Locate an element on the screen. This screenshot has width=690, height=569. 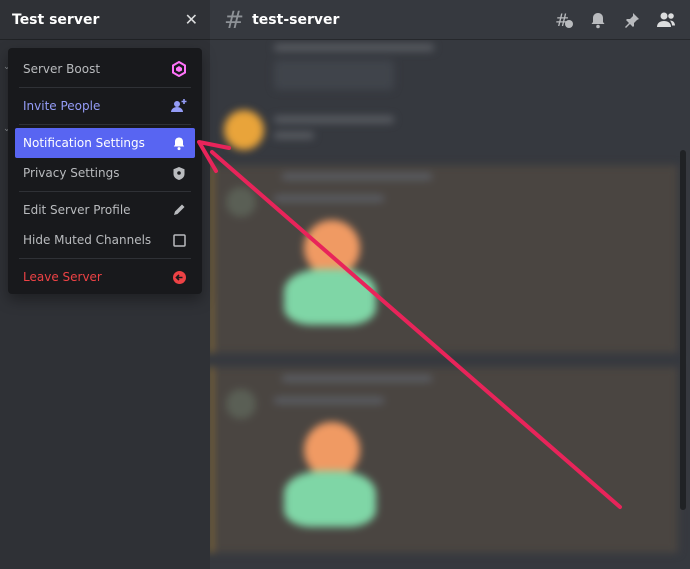
menu-item-invite-people: Invite People is located at coordinates (105, 106).